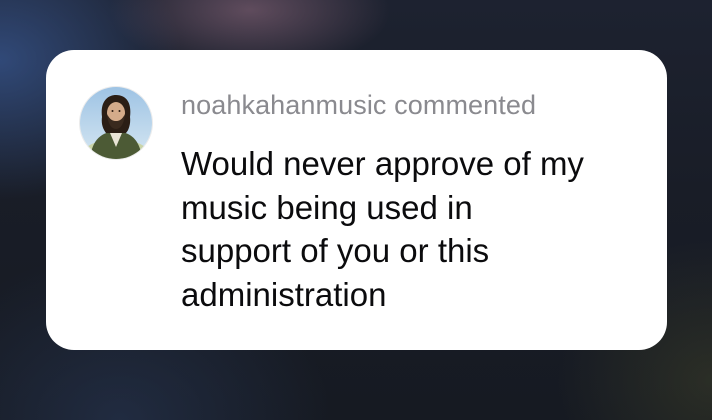 This screenshot has height=420, width=712. What do you see at coordinates (382, 163) in the screenshot?
I see `message-line-1: Would never approve of my` at bounding box center [382, 163].